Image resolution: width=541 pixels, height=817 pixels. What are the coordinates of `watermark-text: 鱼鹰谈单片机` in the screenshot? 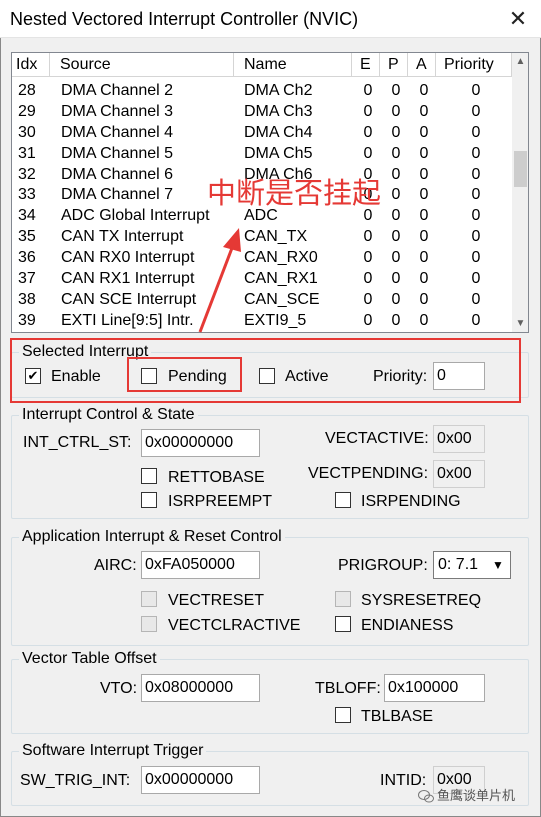 It's located at (476, 796).